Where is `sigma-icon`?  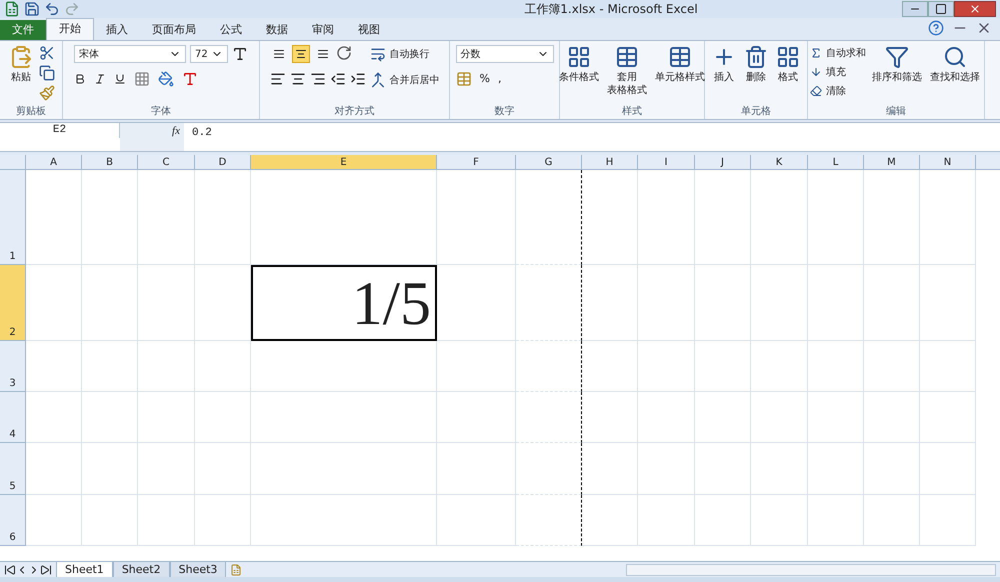
sigma-icon is located at coordinates (816, 53).